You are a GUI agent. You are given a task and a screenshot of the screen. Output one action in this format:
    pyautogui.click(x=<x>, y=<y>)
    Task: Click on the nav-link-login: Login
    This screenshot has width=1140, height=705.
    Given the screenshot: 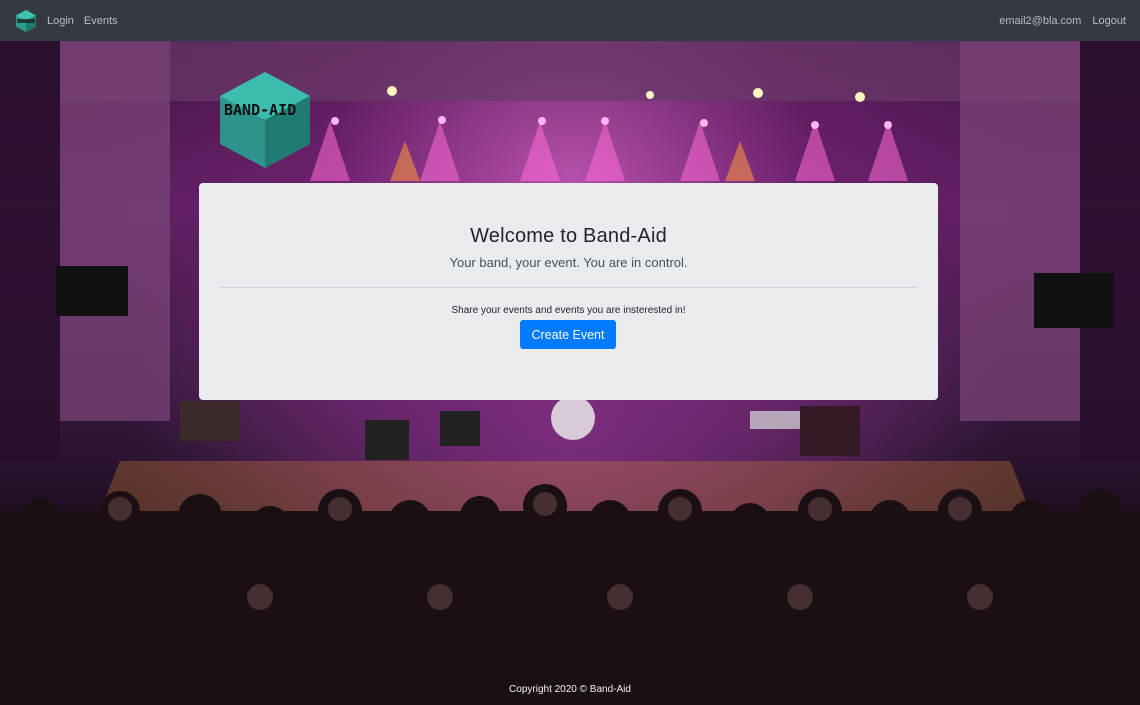 What is the action you would take?
    pyautogui.click(x=60, y=21)
    